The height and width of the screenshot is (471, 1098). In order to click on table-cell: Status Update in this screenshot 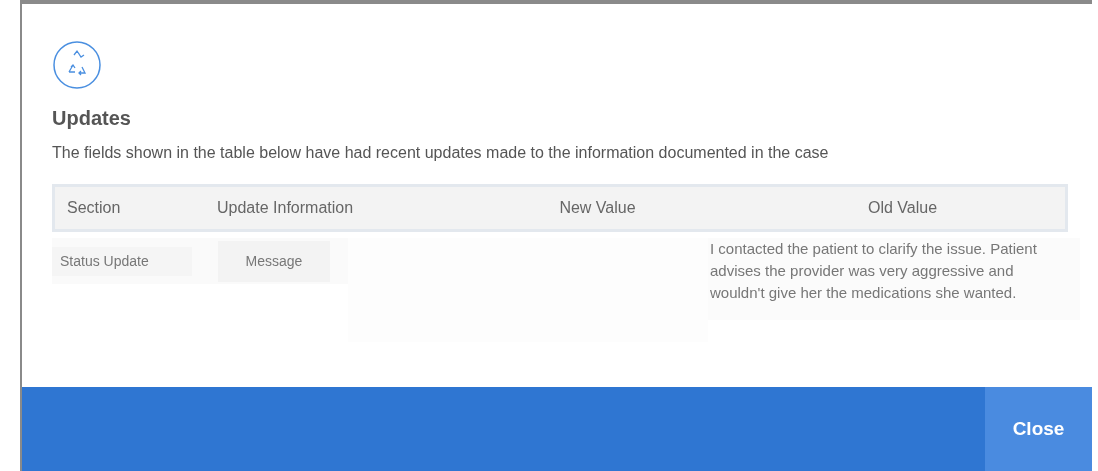, I will do `click(122, 261)`.